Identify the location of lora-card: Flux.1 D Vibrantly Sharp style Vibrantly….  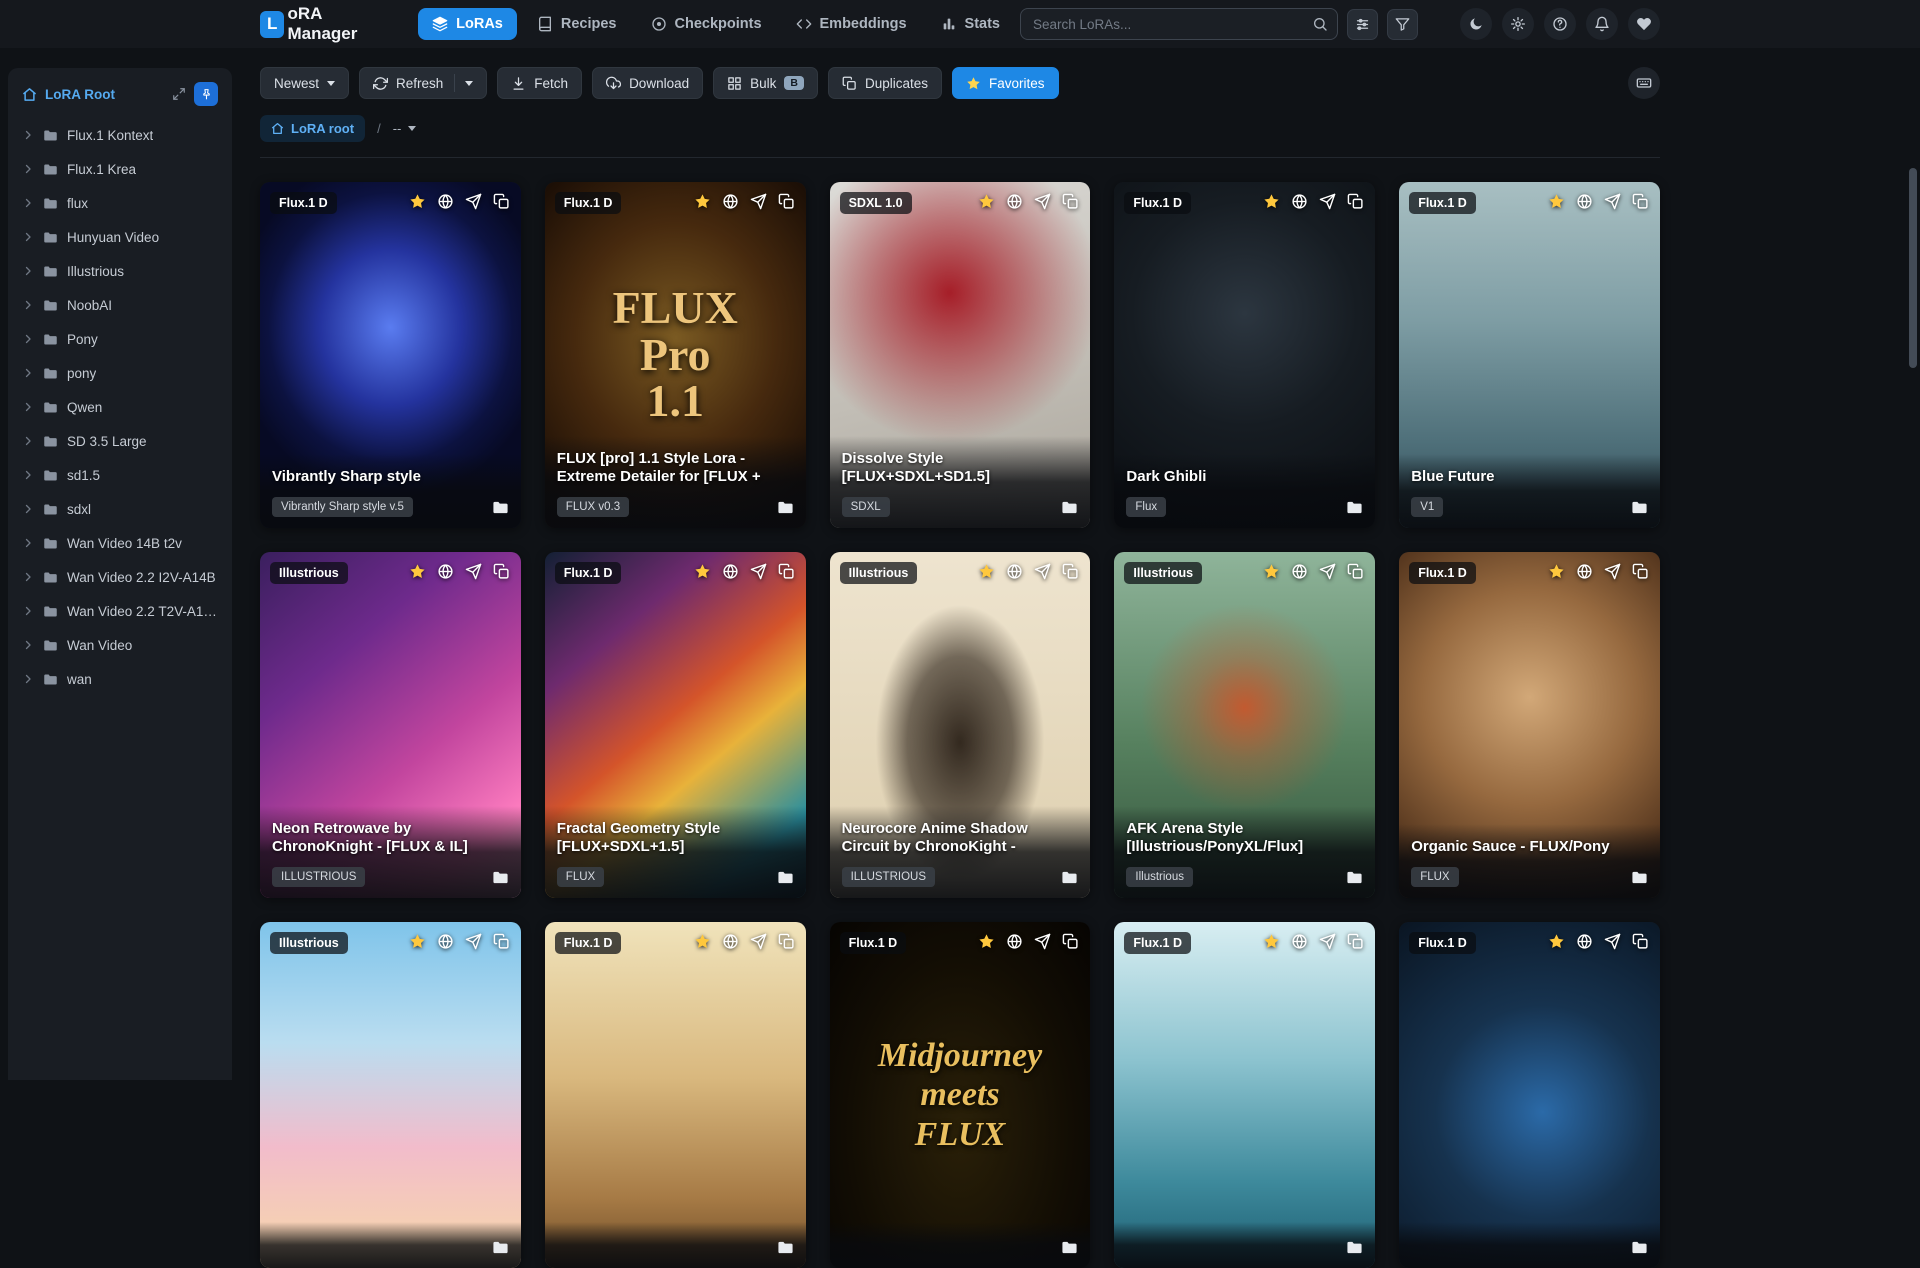
(390, 355).